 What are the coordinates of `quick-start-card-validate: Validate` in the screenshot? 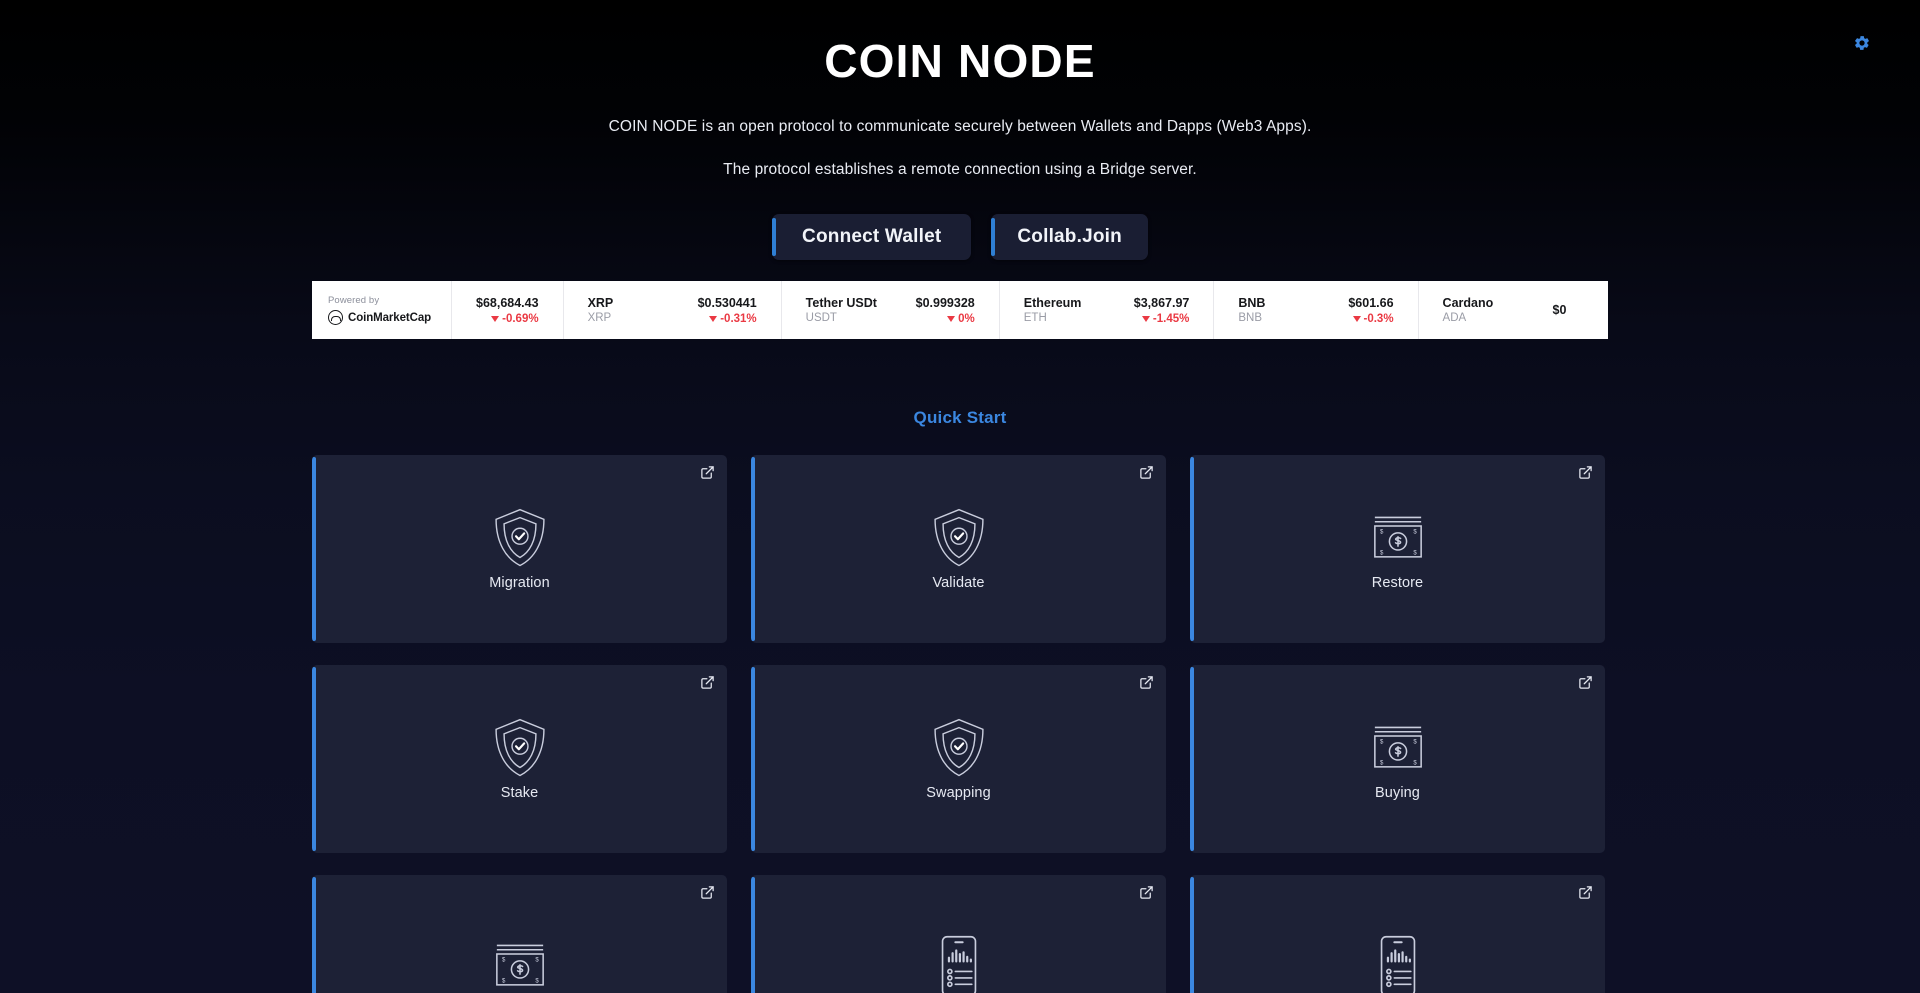 It's located at (958, 549).